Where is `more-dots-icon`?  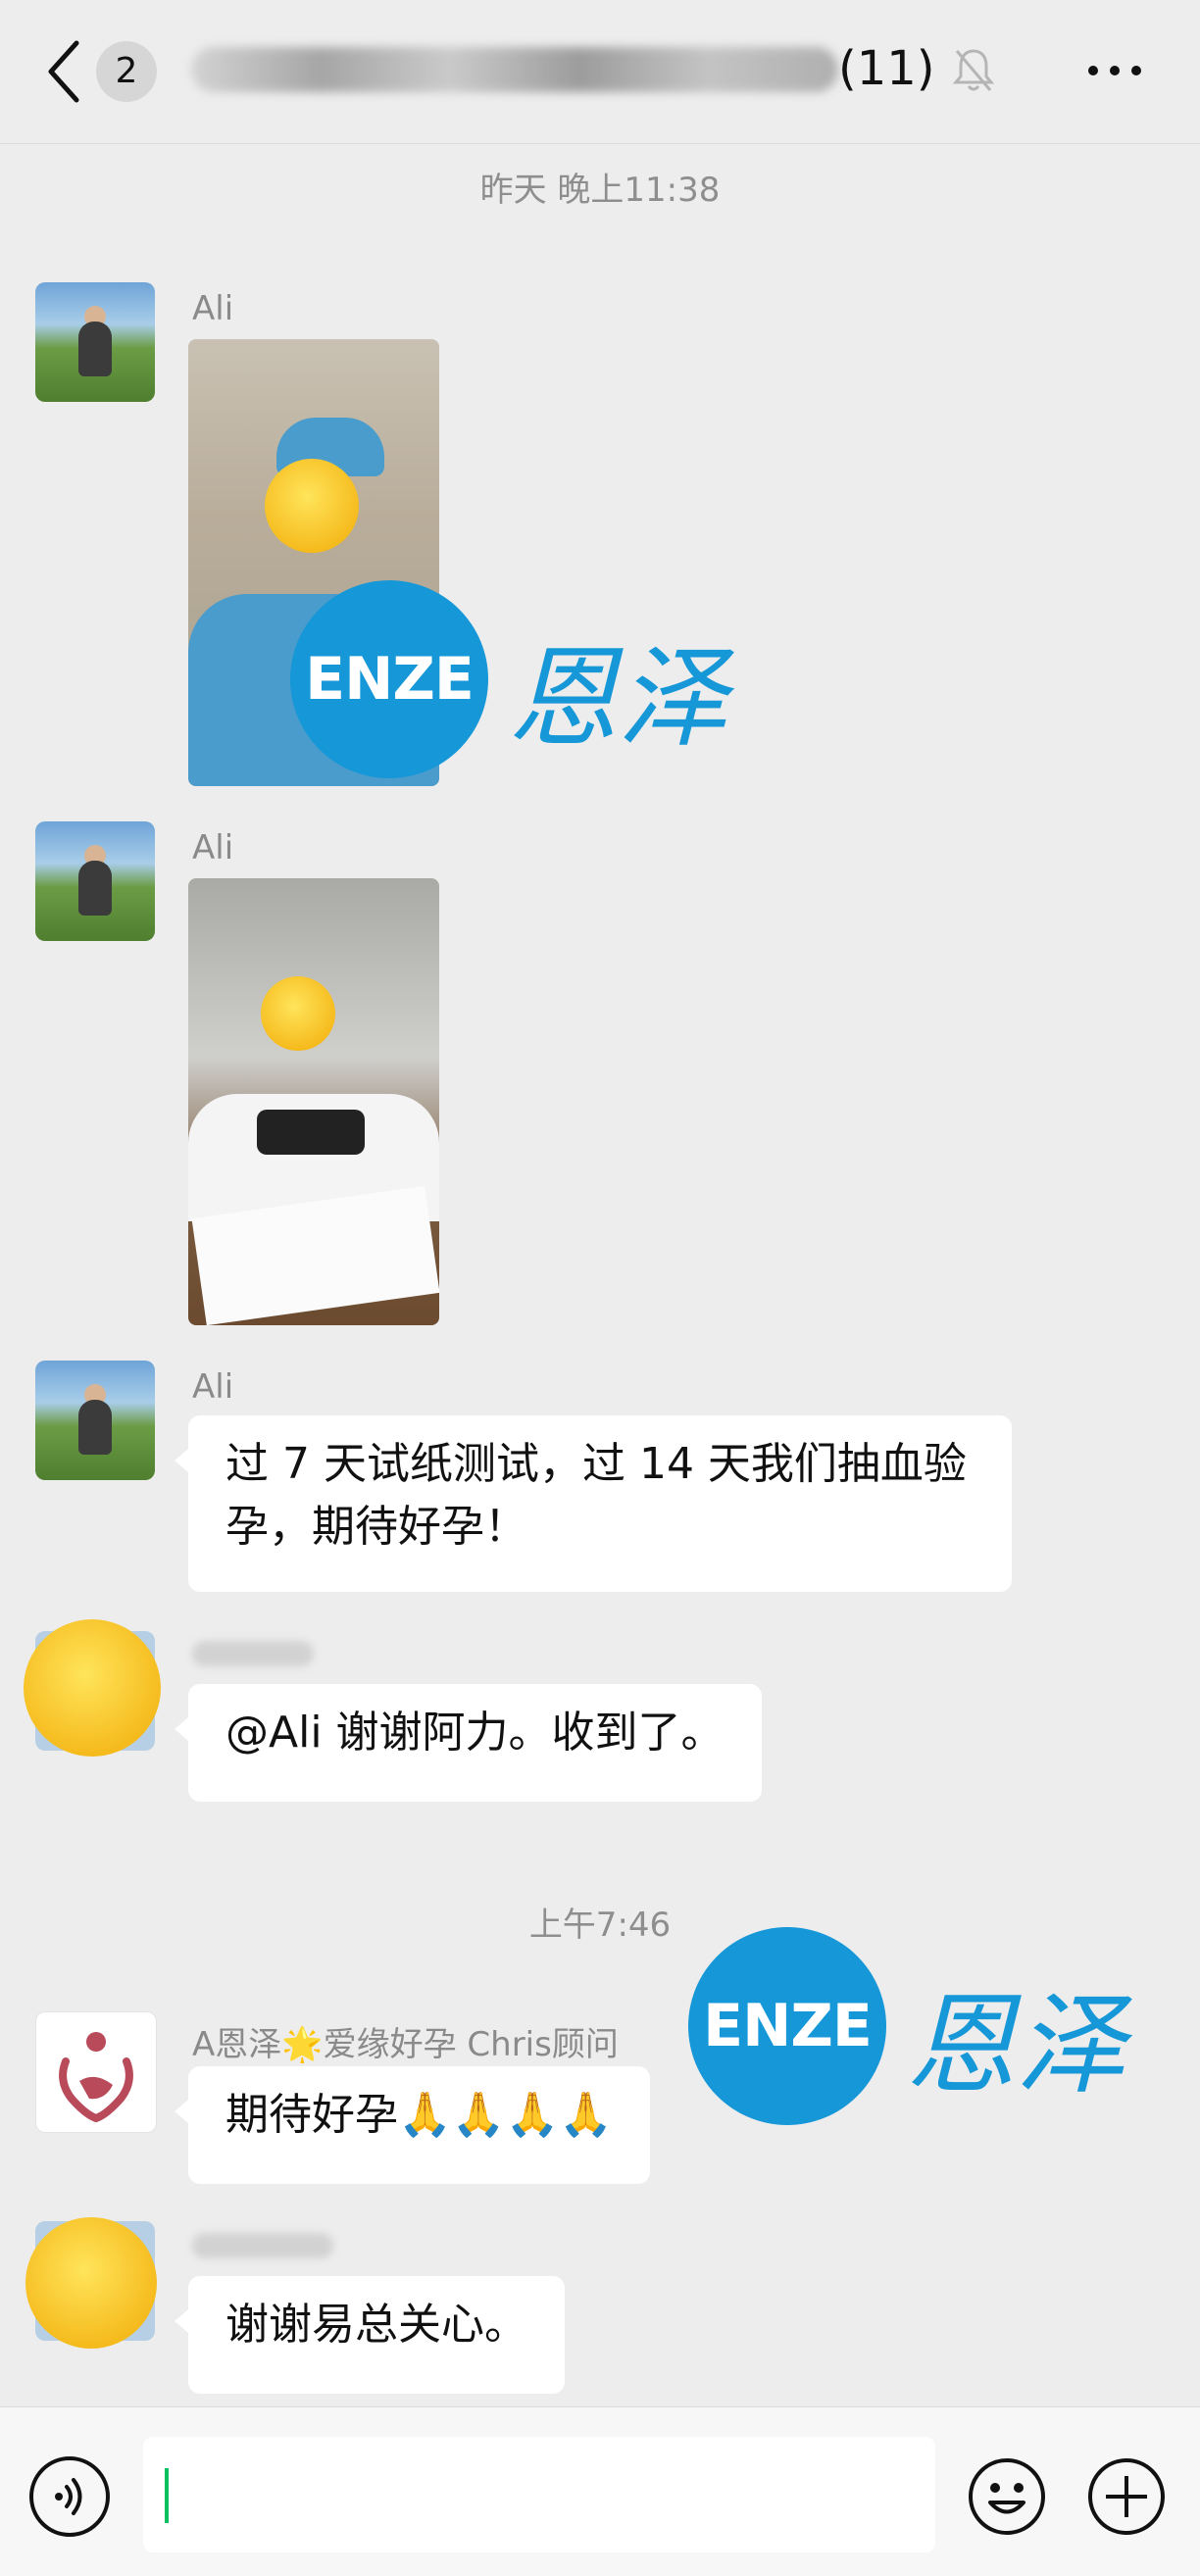 more-dots-icon is located at coordinates (1114, 70).